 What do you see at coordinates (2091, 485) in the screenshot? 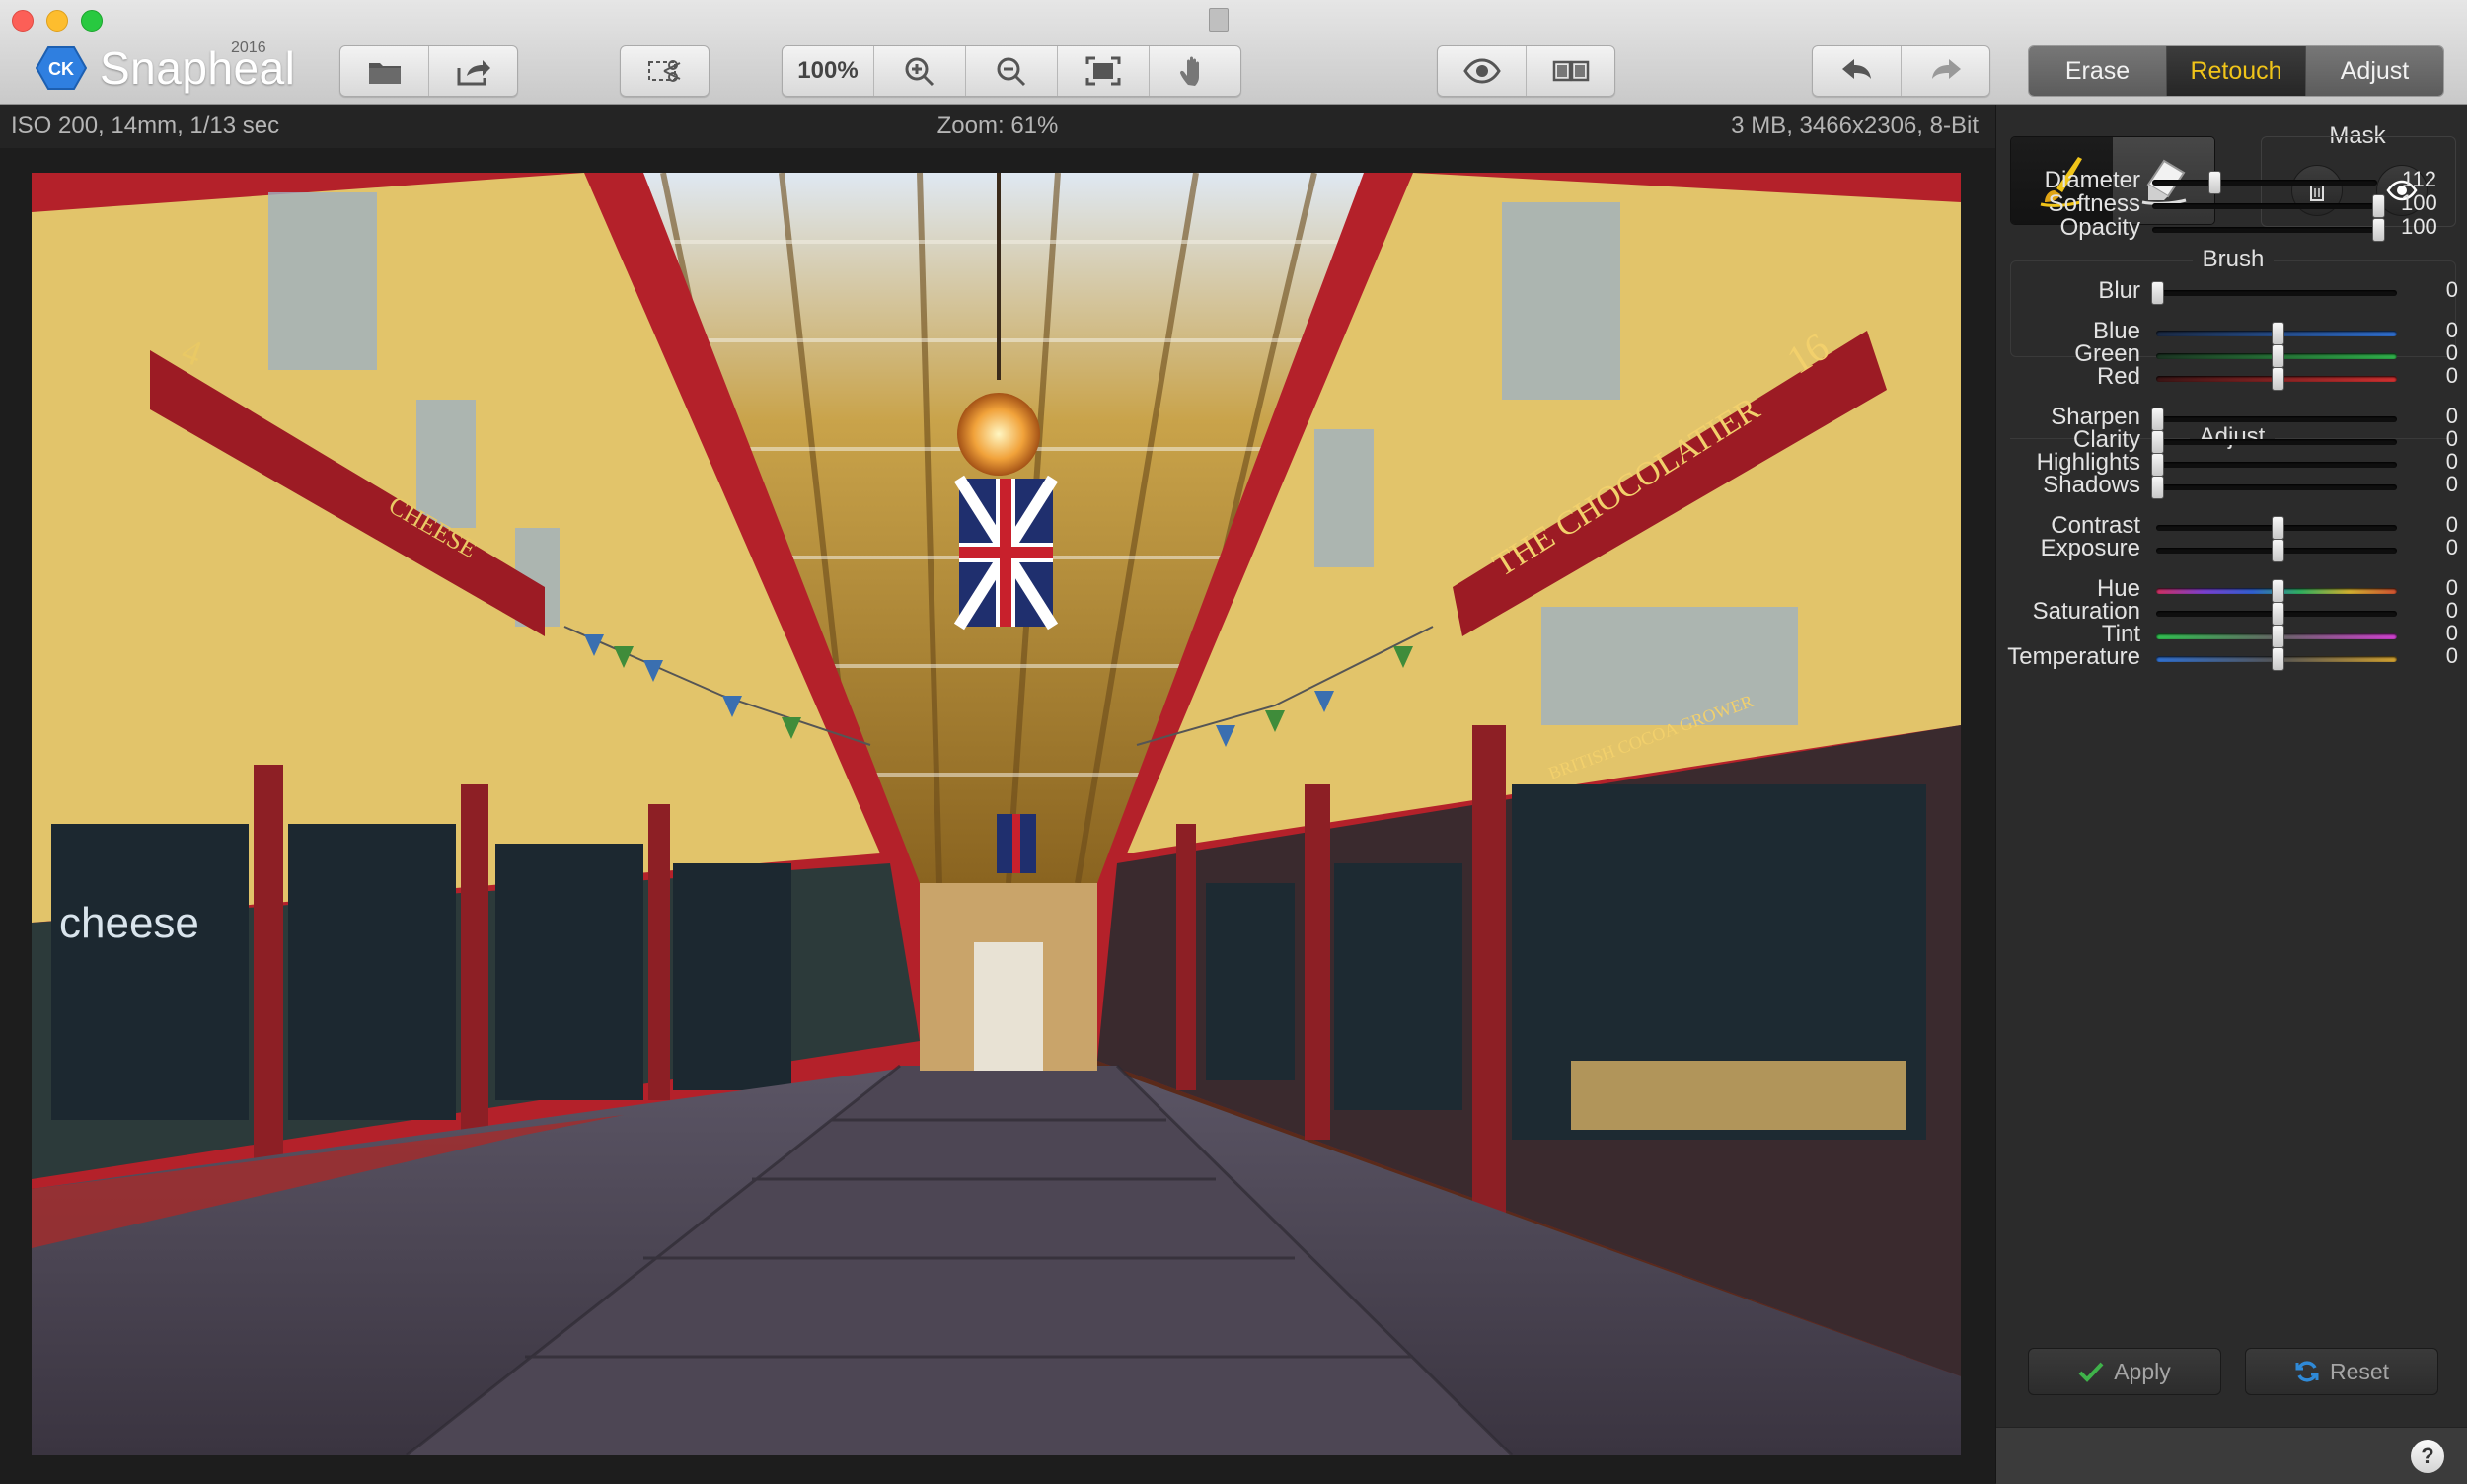
I see `slider-label: Shadows` at bounding box center [2091, 485].